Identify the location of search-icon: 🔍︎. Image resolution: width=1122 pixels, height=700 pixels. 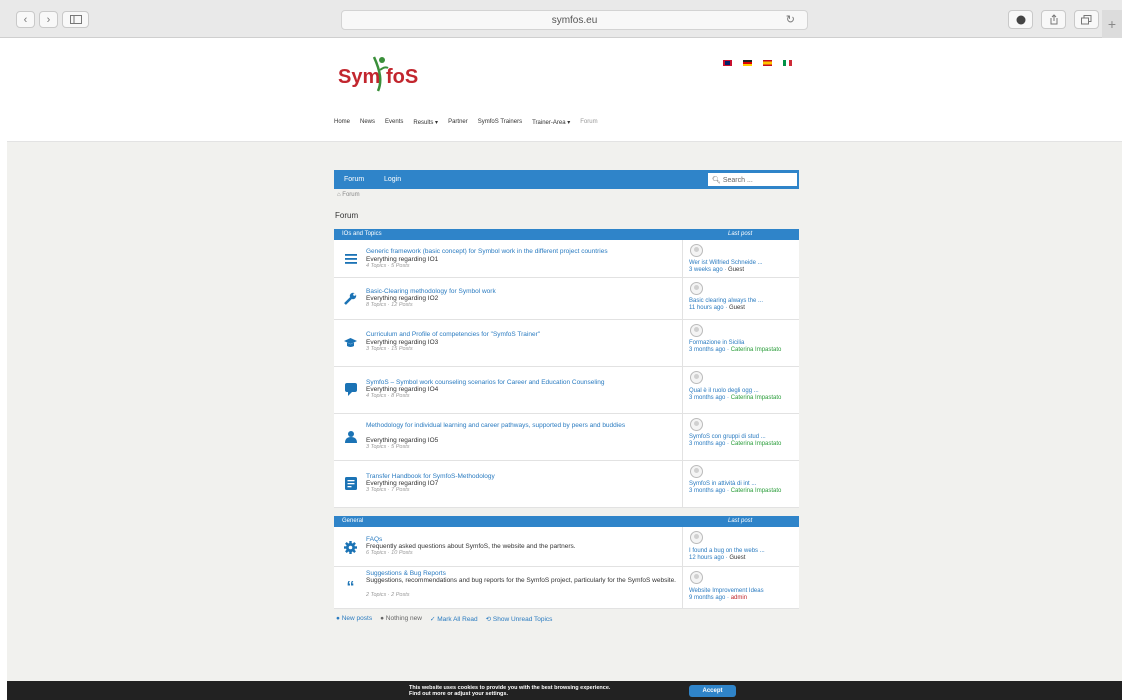
(716, 180).